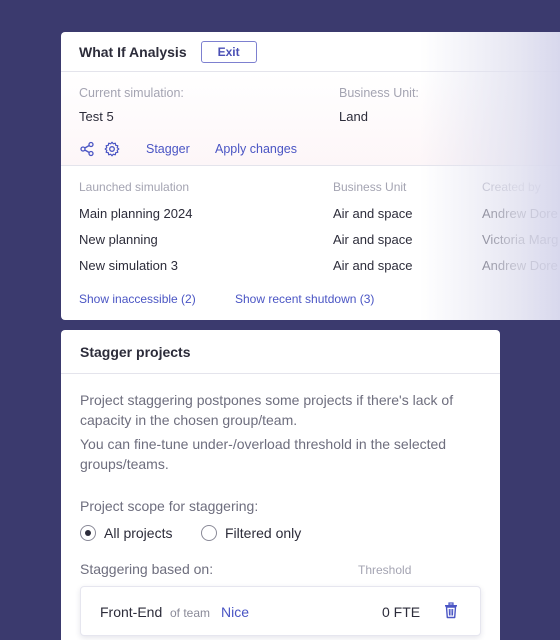 The width and height of the screenshot is (560, 640). Describe the element at coordinates (235, 612) in the screenshot. I see `team-link: Nice` at that location.